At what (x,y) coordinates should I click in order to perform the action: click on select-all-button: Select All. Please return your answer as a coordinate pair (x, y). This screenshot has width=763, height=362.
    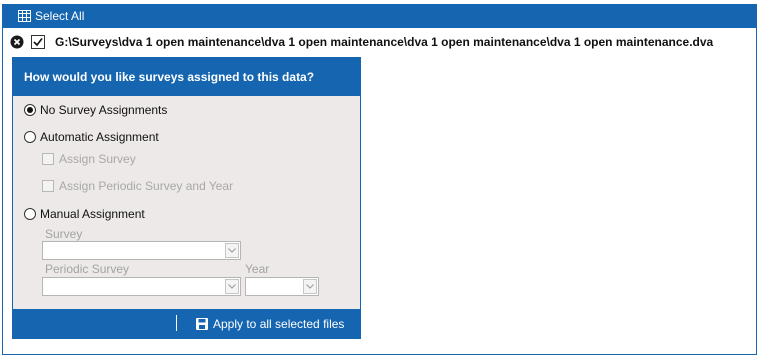
    Looking at the image, I should click on (379, 16).